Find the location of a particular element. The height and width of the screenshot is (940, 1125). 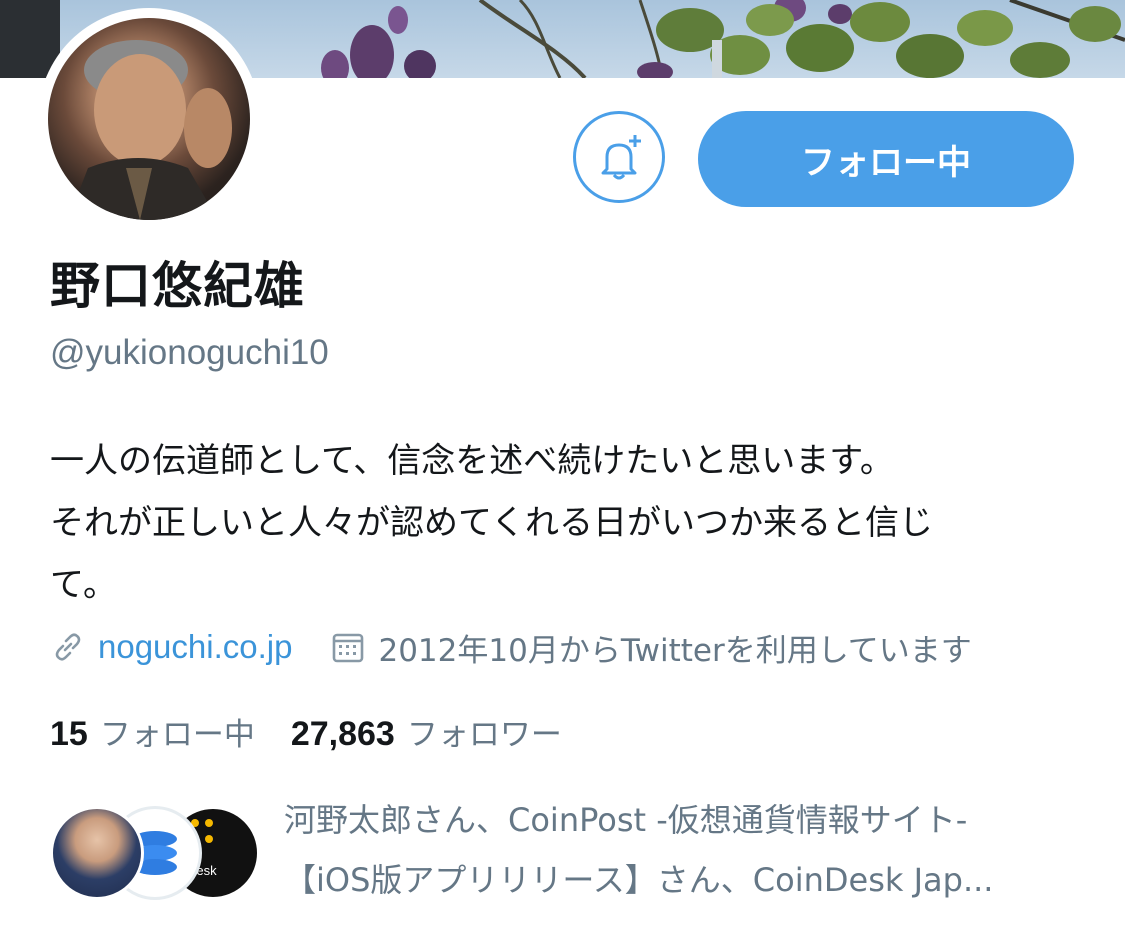

profile-handle: @yukionoguchi10 is located at coordinates (189, 352).